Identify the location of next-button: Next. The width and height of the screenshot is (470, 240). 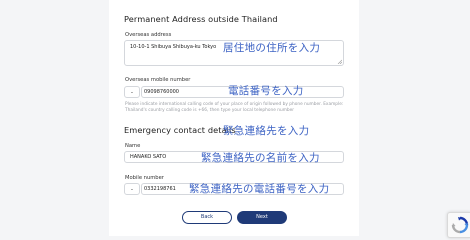
(262, 217).